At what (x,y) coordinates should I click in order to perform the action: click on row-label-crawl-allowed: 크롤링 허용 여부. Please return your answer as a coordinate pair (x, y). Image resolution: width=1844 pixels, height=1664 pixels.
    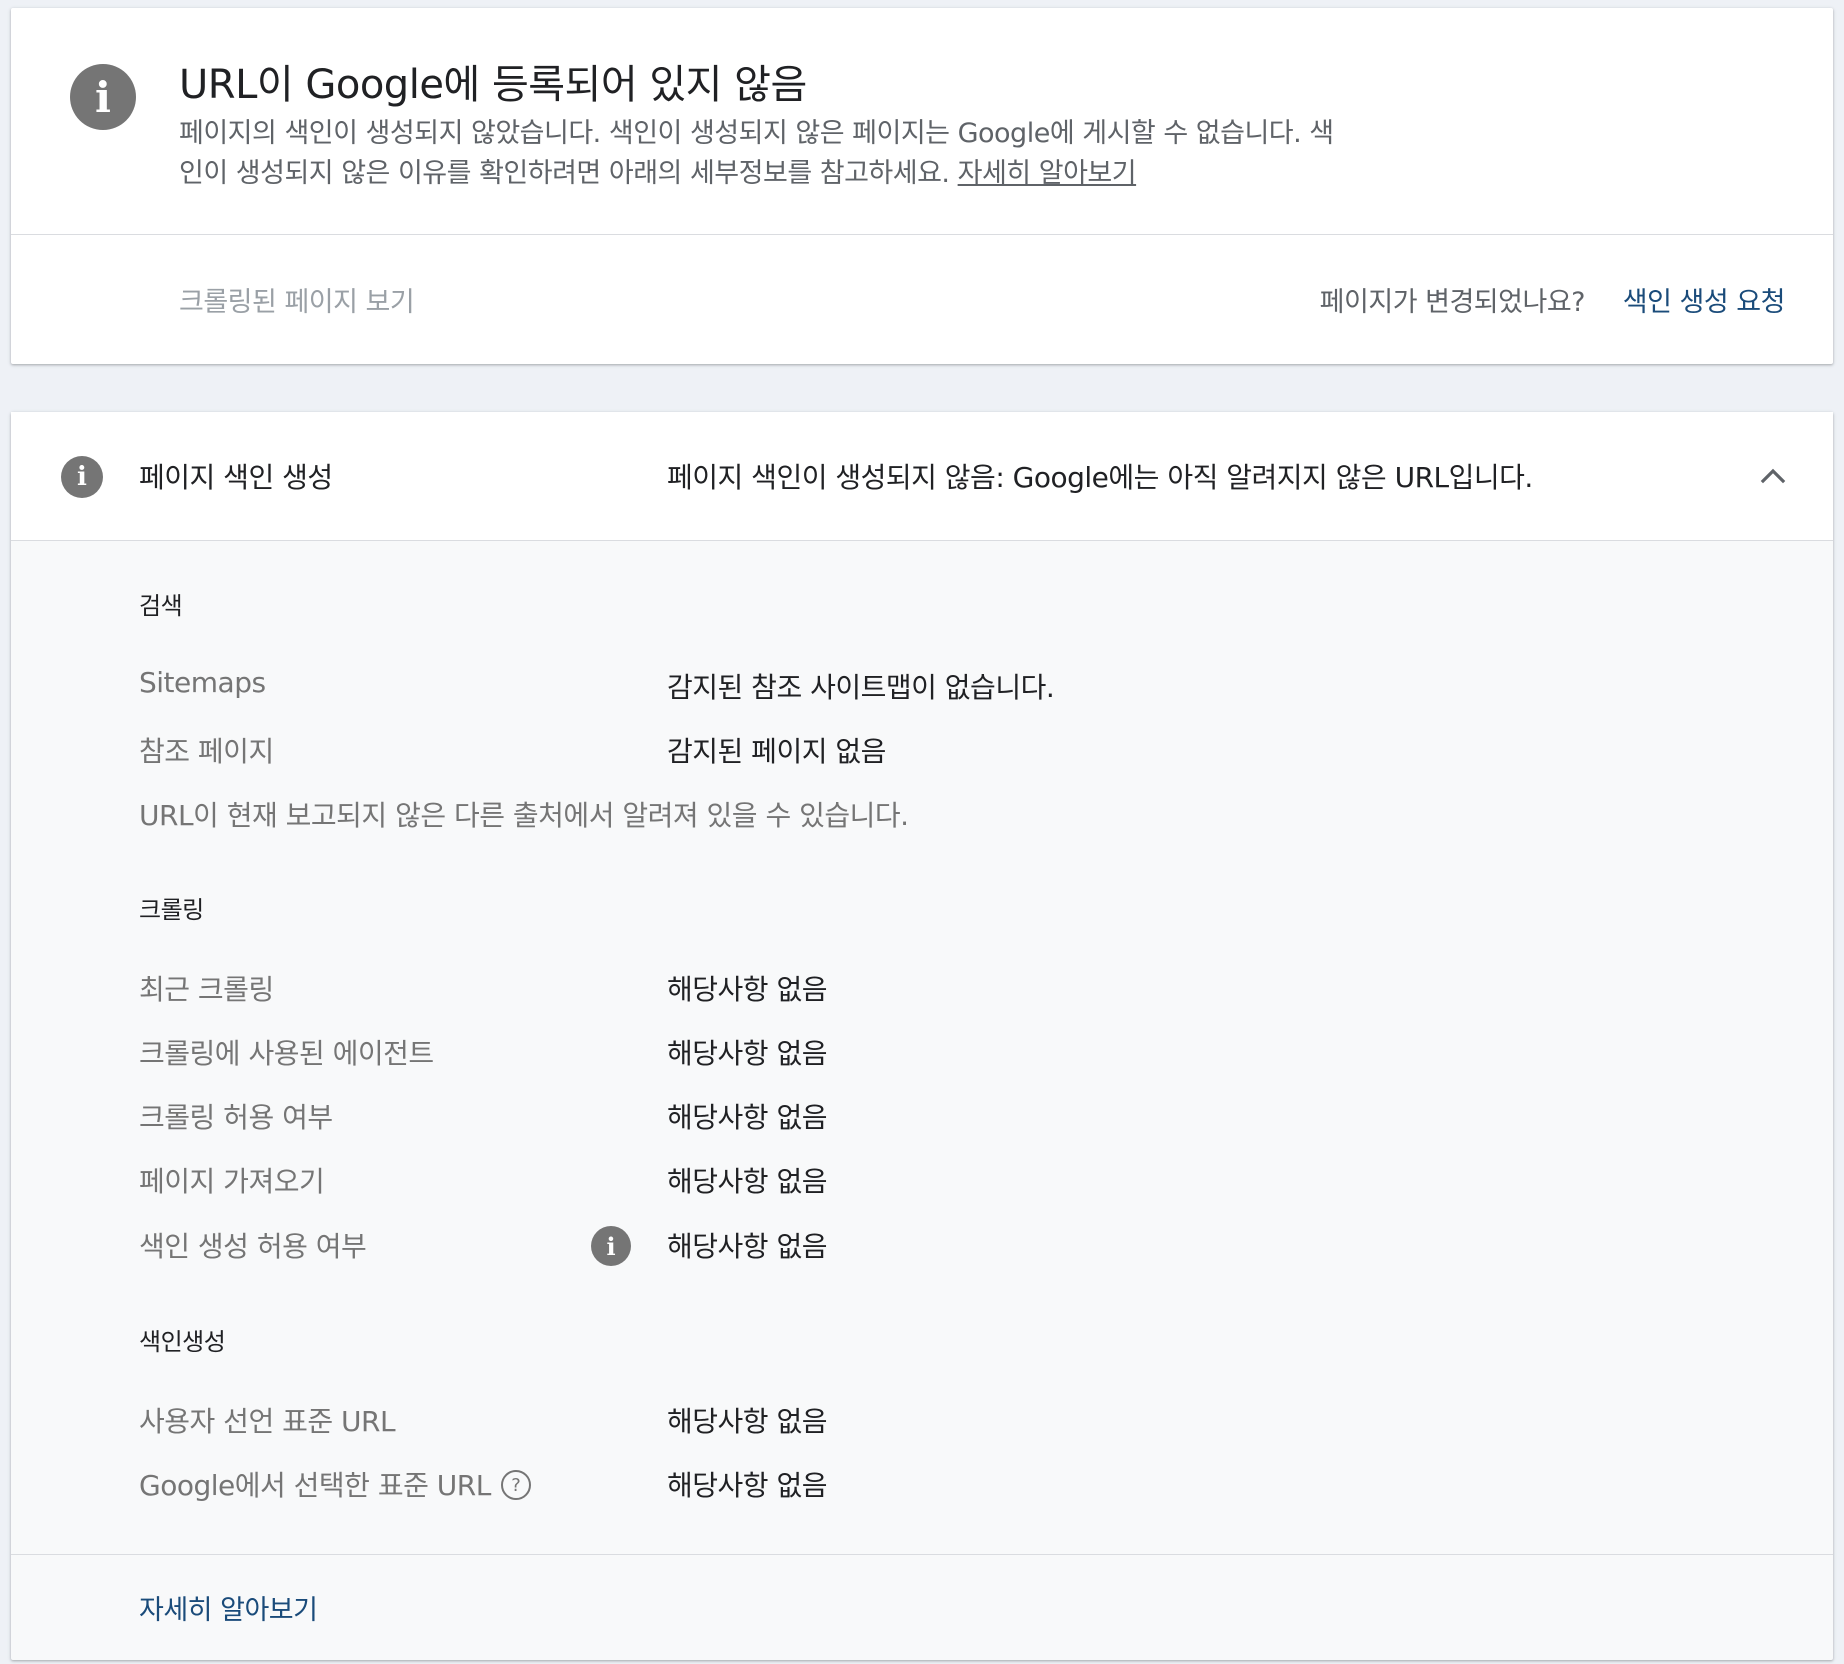
    Looking at the image, I should click on (236, 1117).